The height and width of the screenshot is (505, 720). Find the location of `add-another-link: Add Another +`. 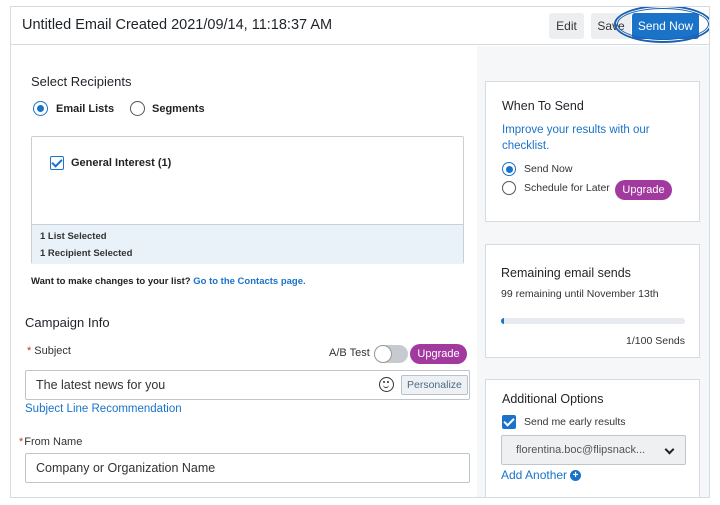

add-another-link: Add Another + is located at coordinates (541, 475).